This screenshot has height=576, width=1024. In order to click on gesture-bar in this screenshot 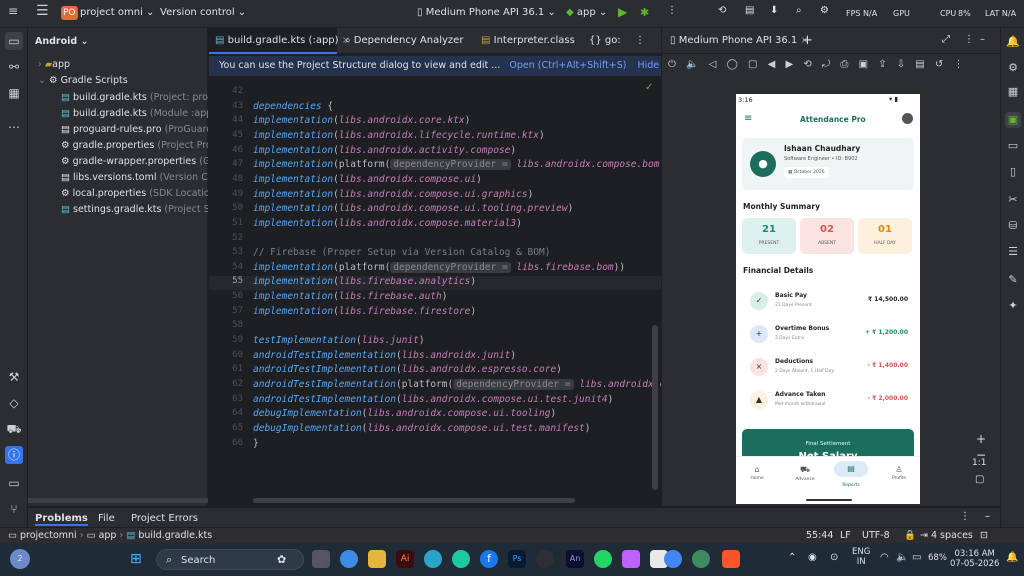, I will do `click(829, 500)`.